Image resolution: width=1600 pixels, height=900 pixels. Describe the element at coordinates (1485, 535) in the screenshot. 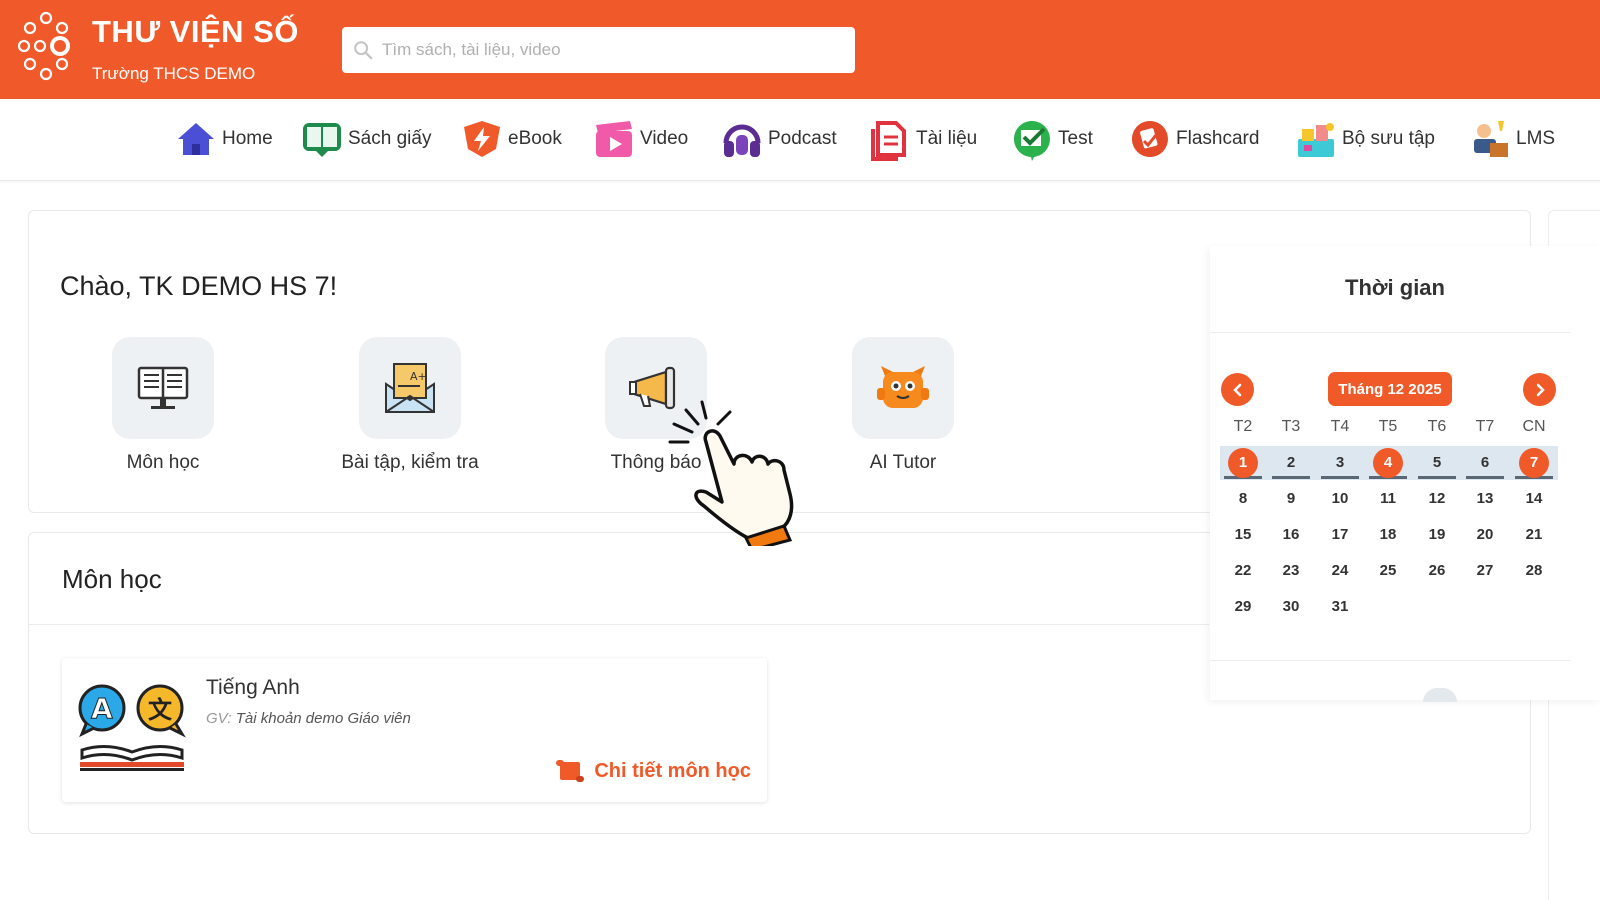

I see `calendar-day: 20` at that location.